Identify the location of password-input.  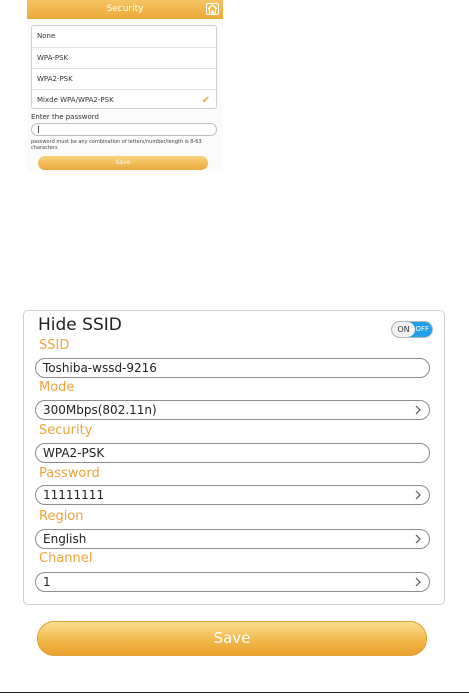
(124, 129).